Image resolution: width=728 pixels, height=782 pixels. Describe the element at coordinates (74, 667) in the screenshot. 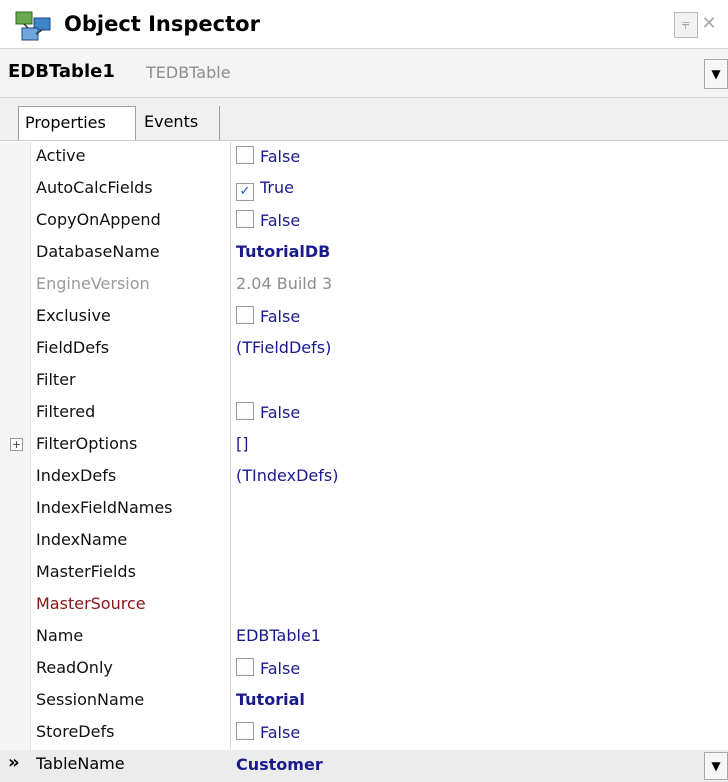

I see `property-name: ReadOnly` at that location.